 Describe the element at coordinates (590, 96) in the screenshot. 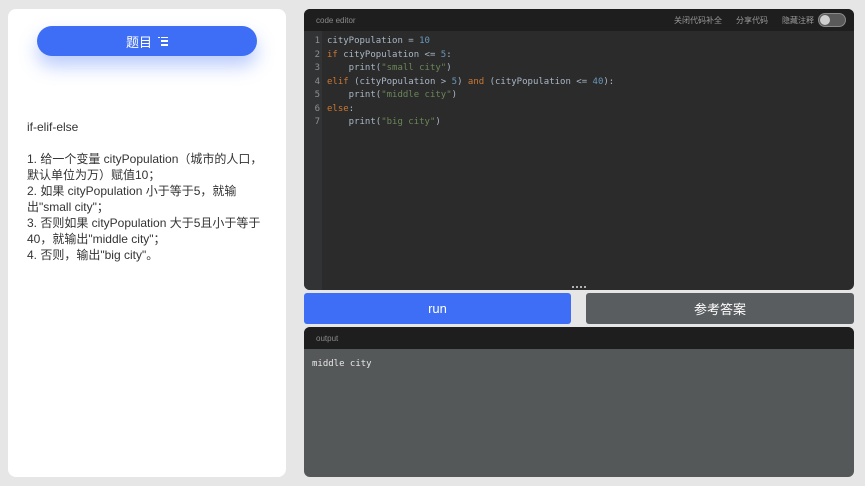

I see `code-line: print("middle city")` at that location.